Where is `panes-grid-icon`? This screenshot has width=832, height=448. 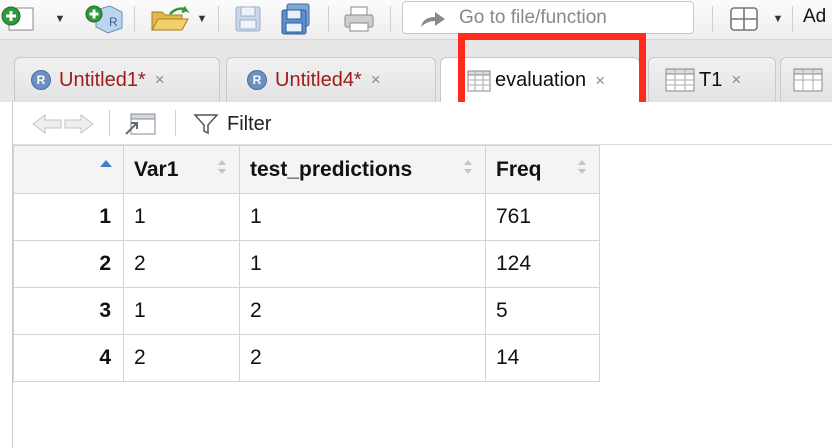
panes-grid-icon is located at coordinates (744, 19).